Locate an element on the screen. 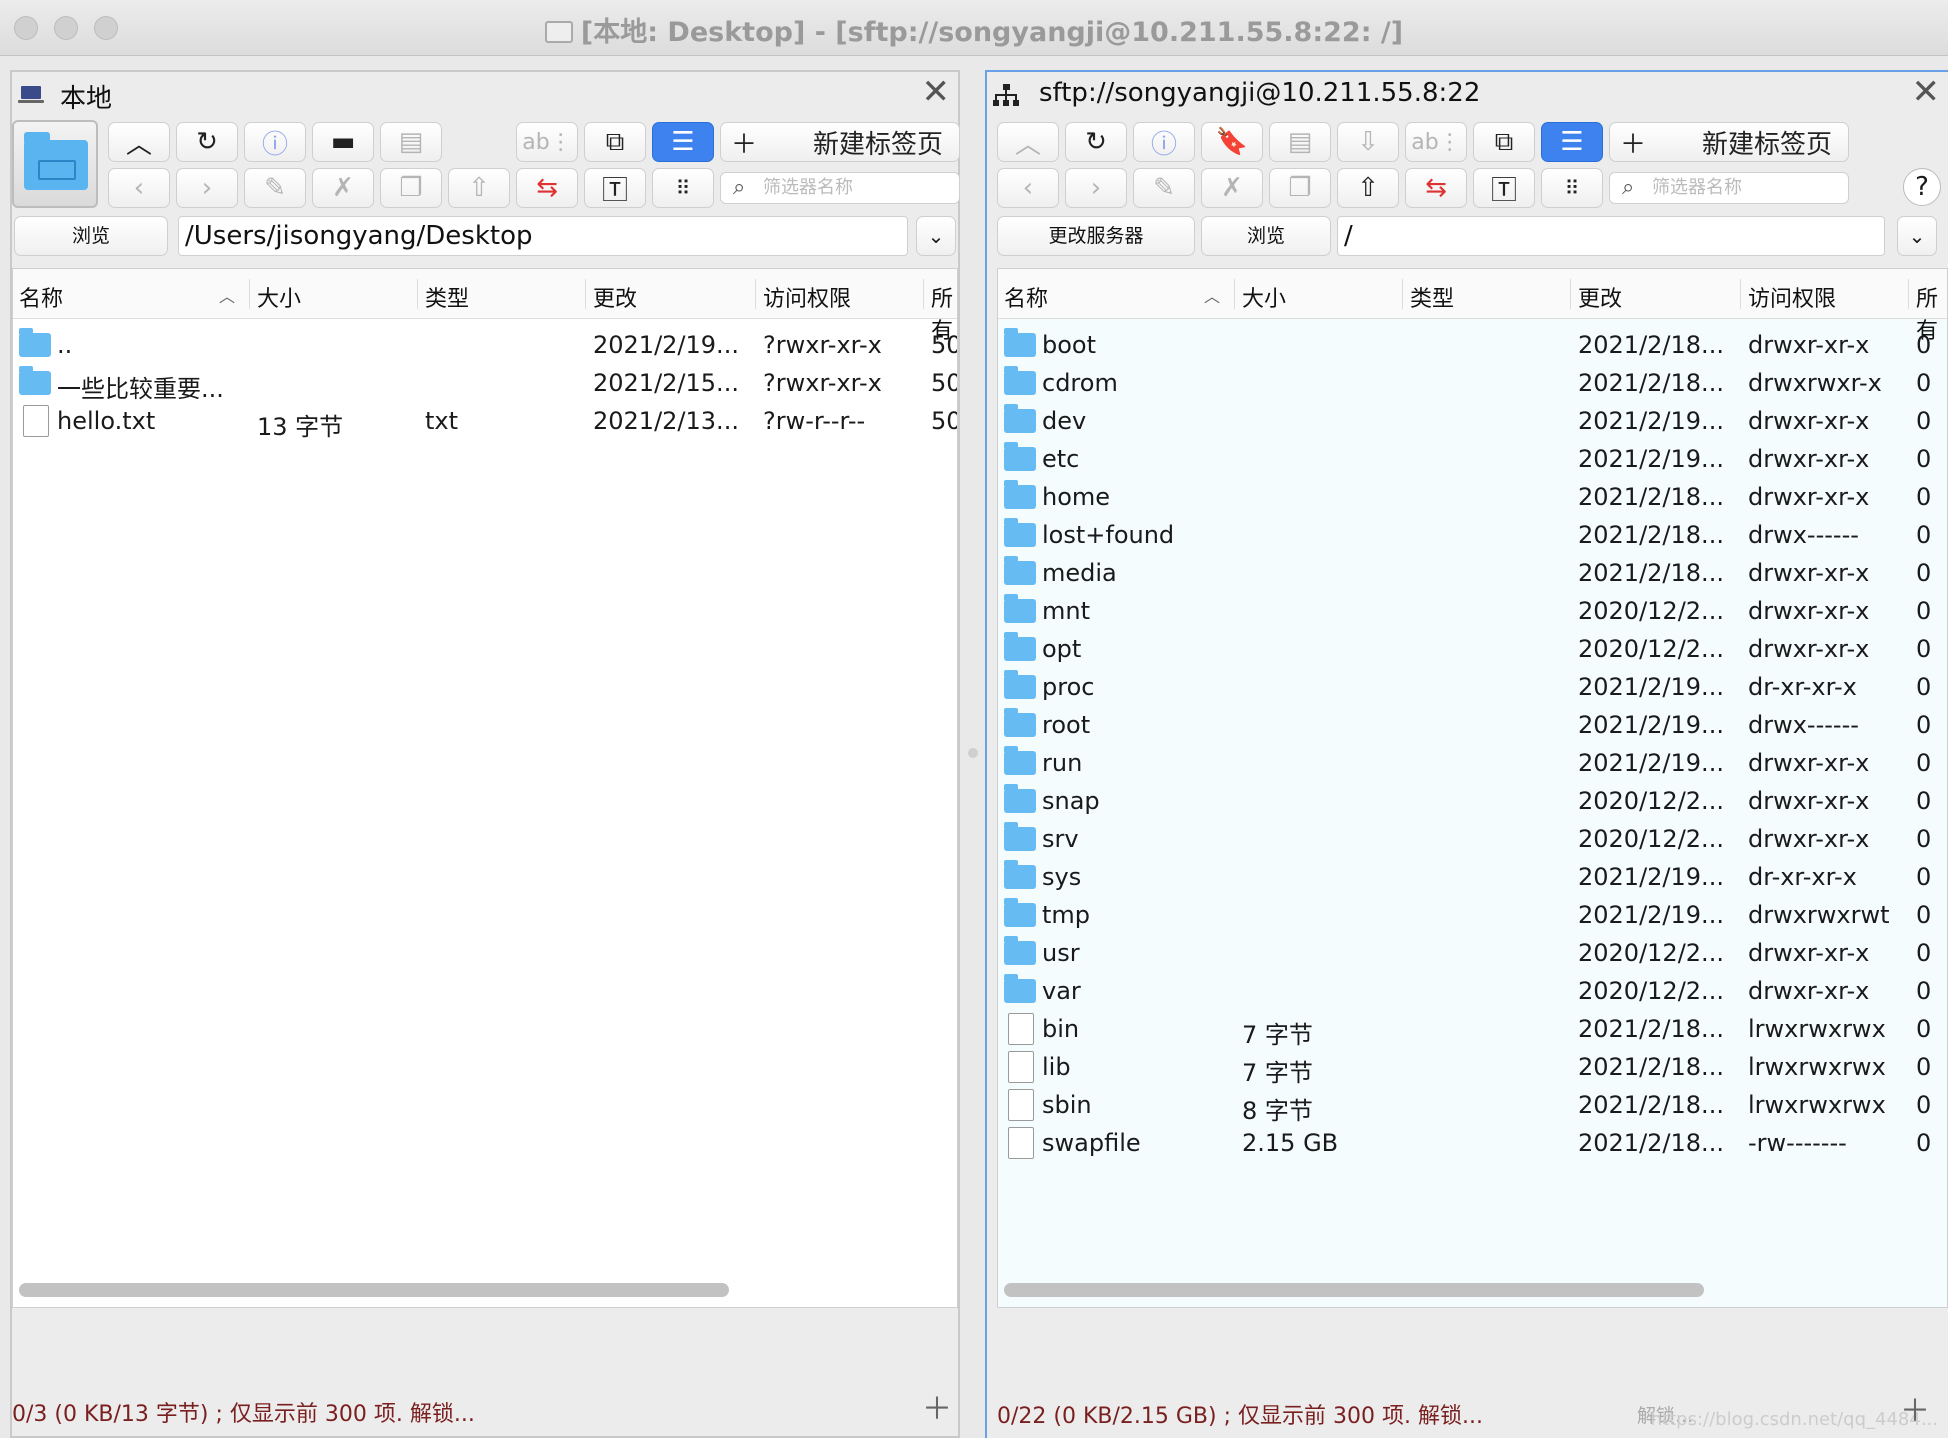 The image size is (1948, 1438). table-row: tmp 2021/2/19... drwxrwxrwt 0 is located at coordinates (1472, 916).